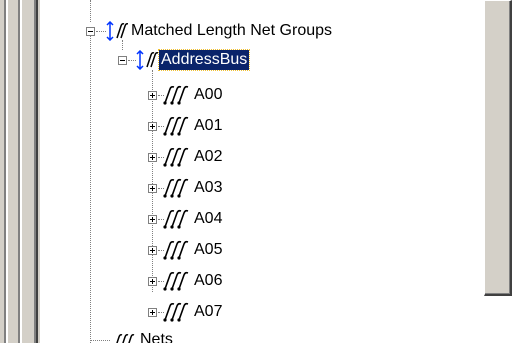 The width and height of the screenshot is (528, 343). I want to click on expand-toggle-net-a07, so click(152, 312).